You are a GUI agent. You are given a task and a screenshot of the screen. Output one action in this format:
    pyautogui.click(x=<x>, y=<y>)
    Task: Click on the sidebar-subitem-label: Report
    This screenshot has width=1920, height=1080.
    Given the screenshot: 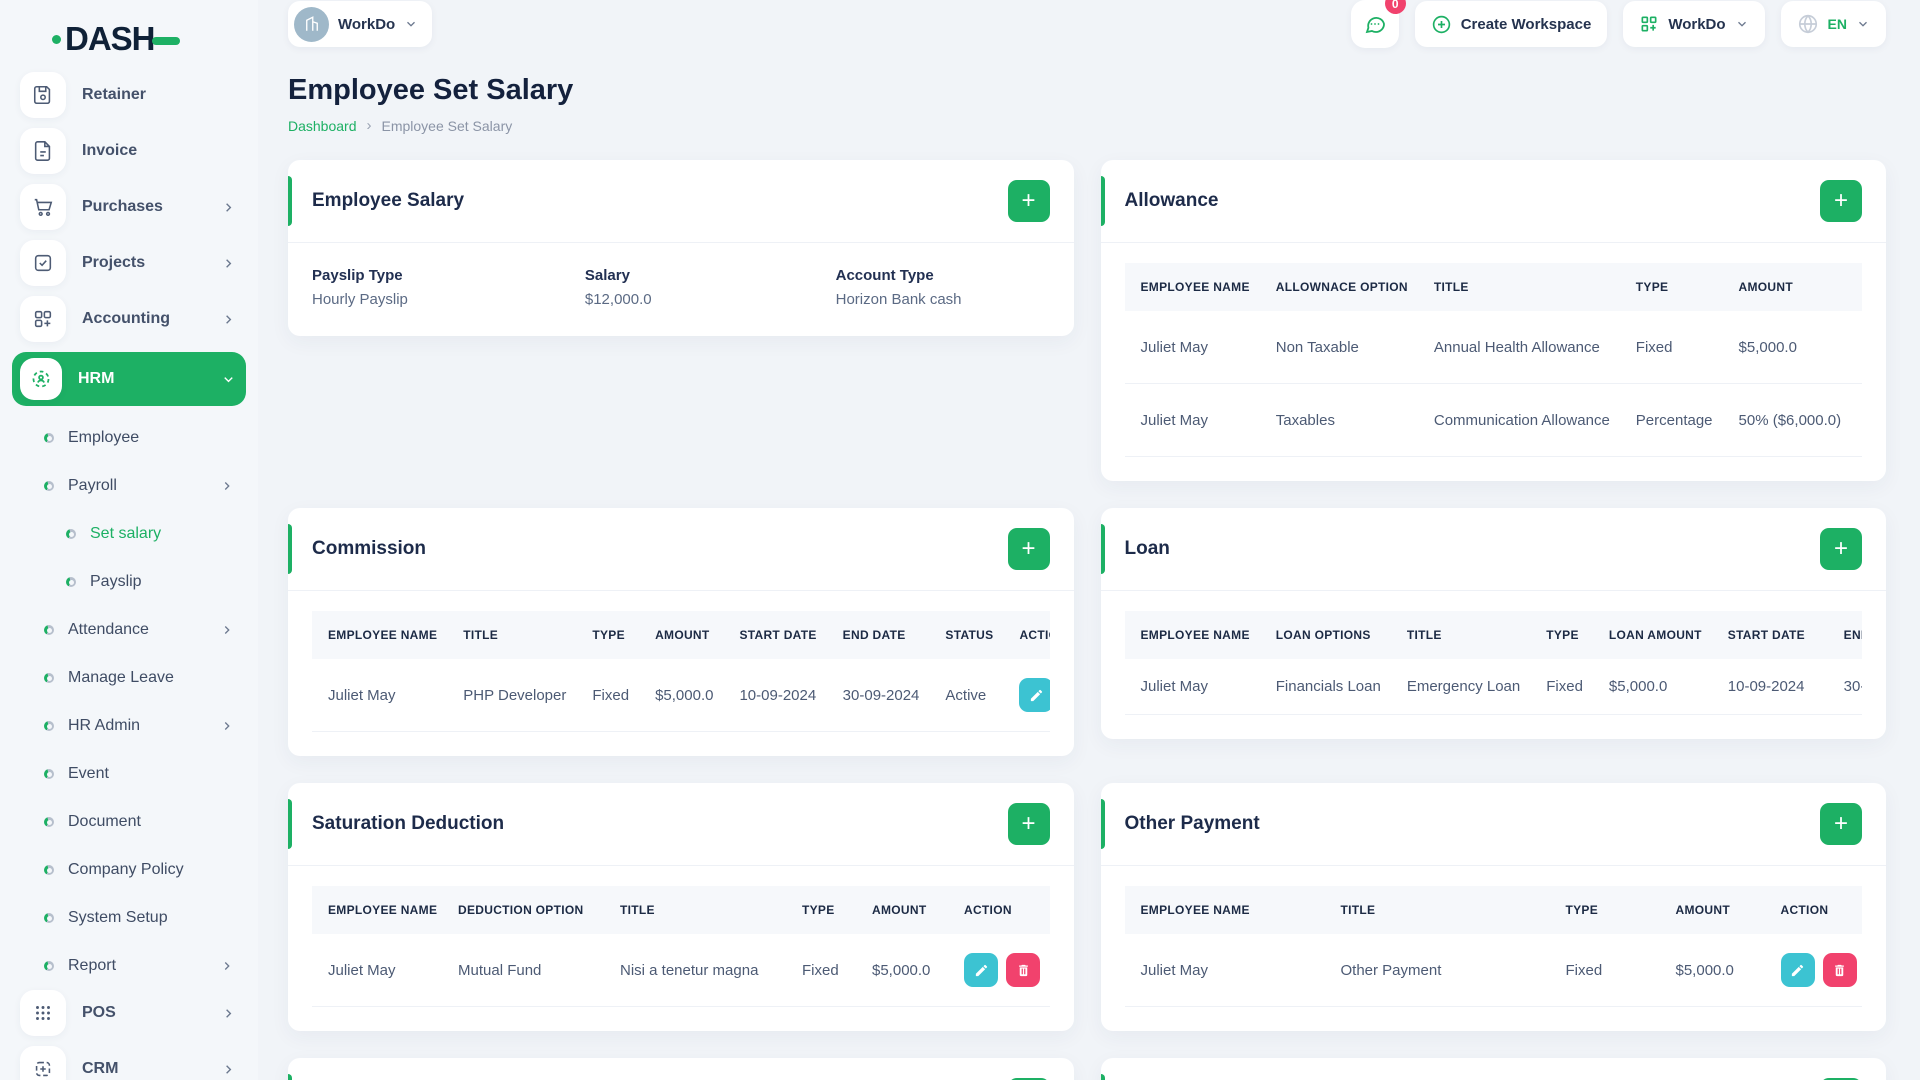 What is the action you would take?
    pyautogui.click(x=92, y=965)
    